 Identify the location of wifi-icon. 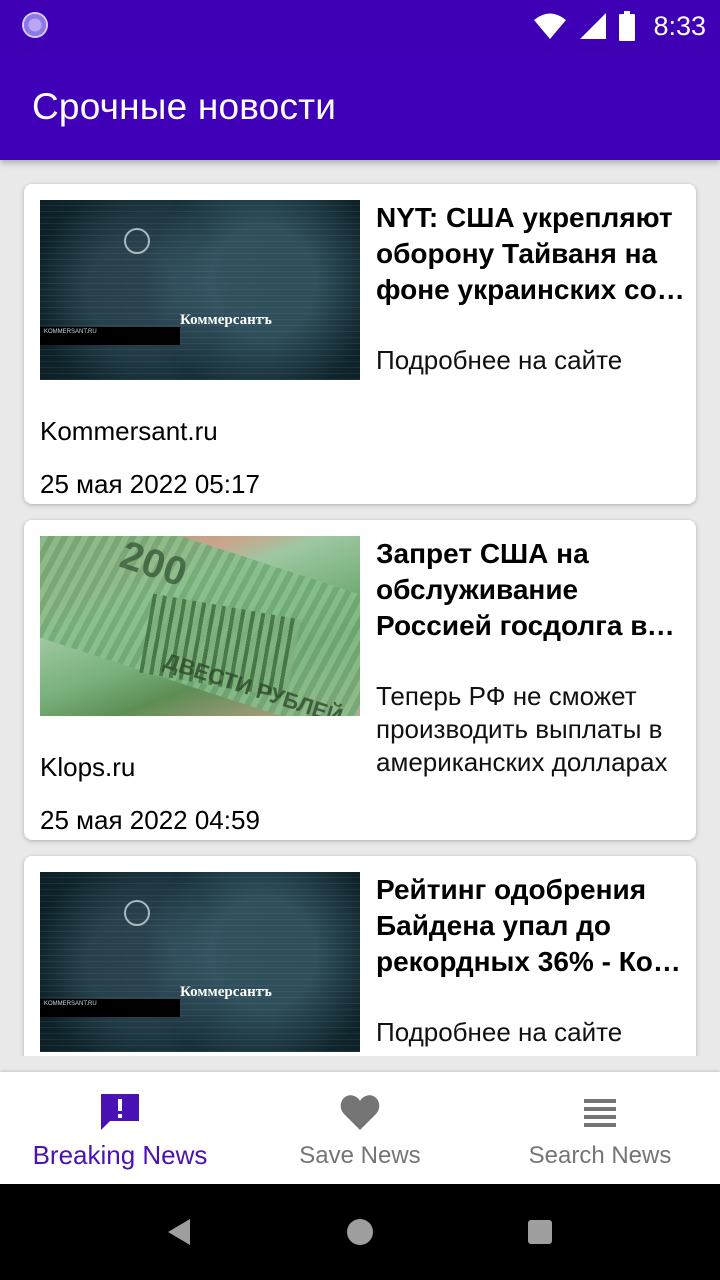
(550, 26).